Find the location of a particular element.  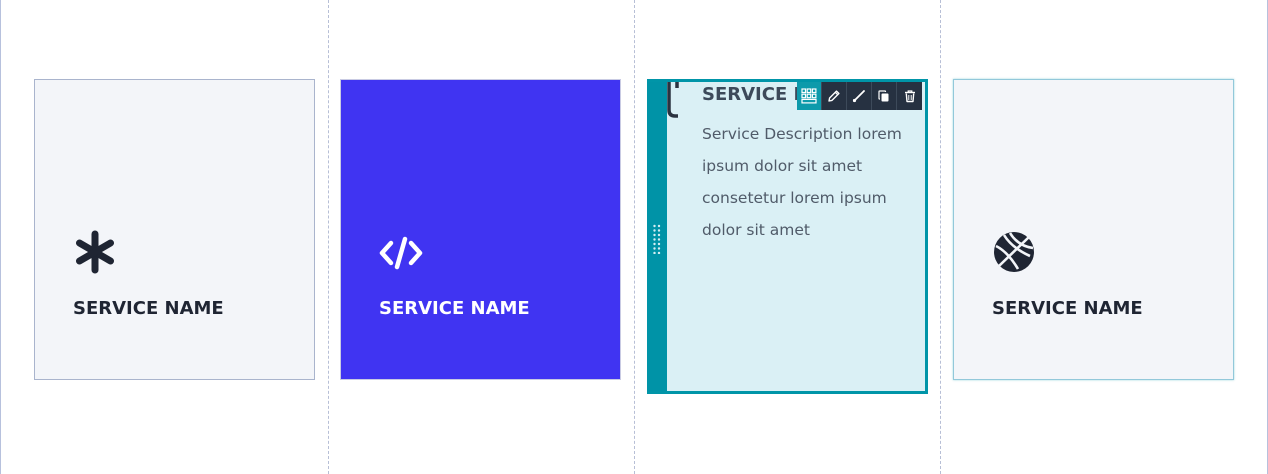

grid-icon is located at coordinates (809, 96).